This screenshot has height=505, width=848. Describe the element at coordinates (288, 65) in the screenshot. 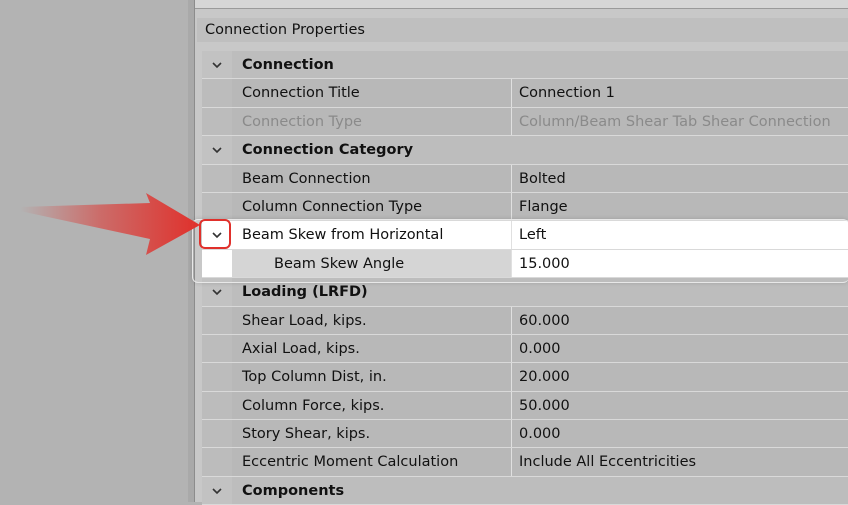

I see `category-label: Connection` at that location.